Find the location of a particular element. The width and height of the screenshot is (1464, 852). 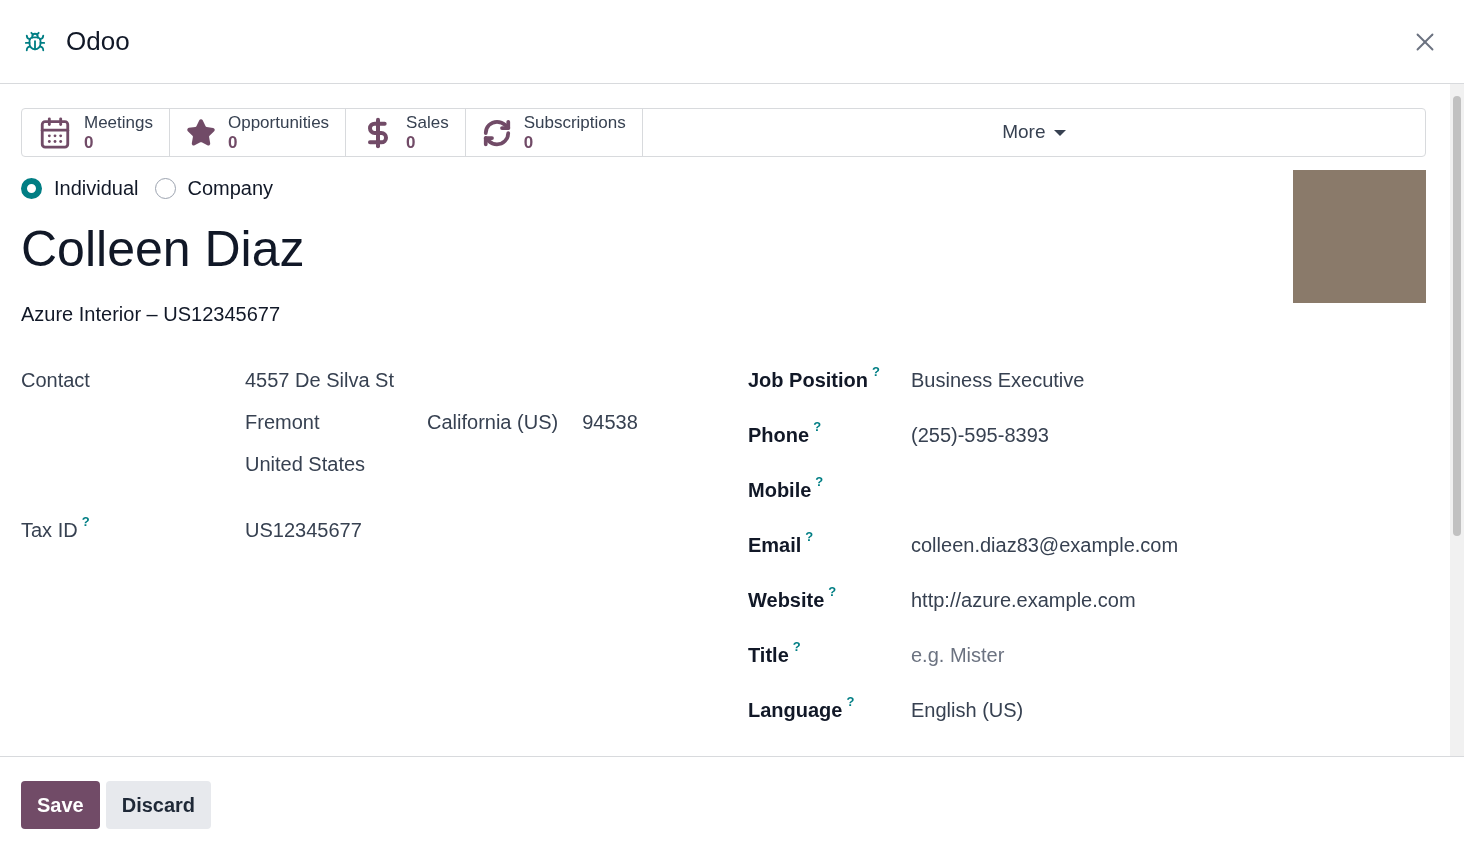

scrollbar is located at coordinates (1457, 420).